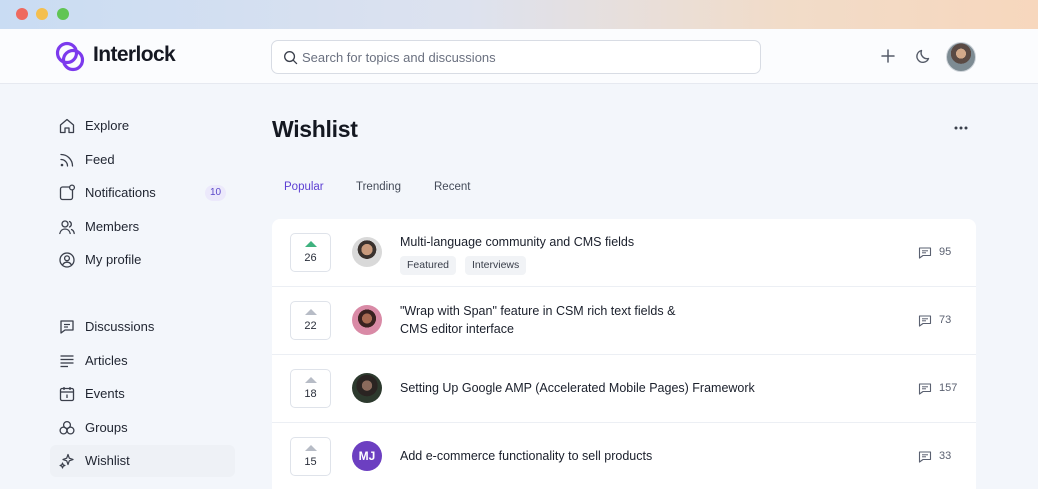 Image resolution: width=1038 pixels, height=489 pixels. I want to click on sidebar-item-label: My profile, so click(113, 259).